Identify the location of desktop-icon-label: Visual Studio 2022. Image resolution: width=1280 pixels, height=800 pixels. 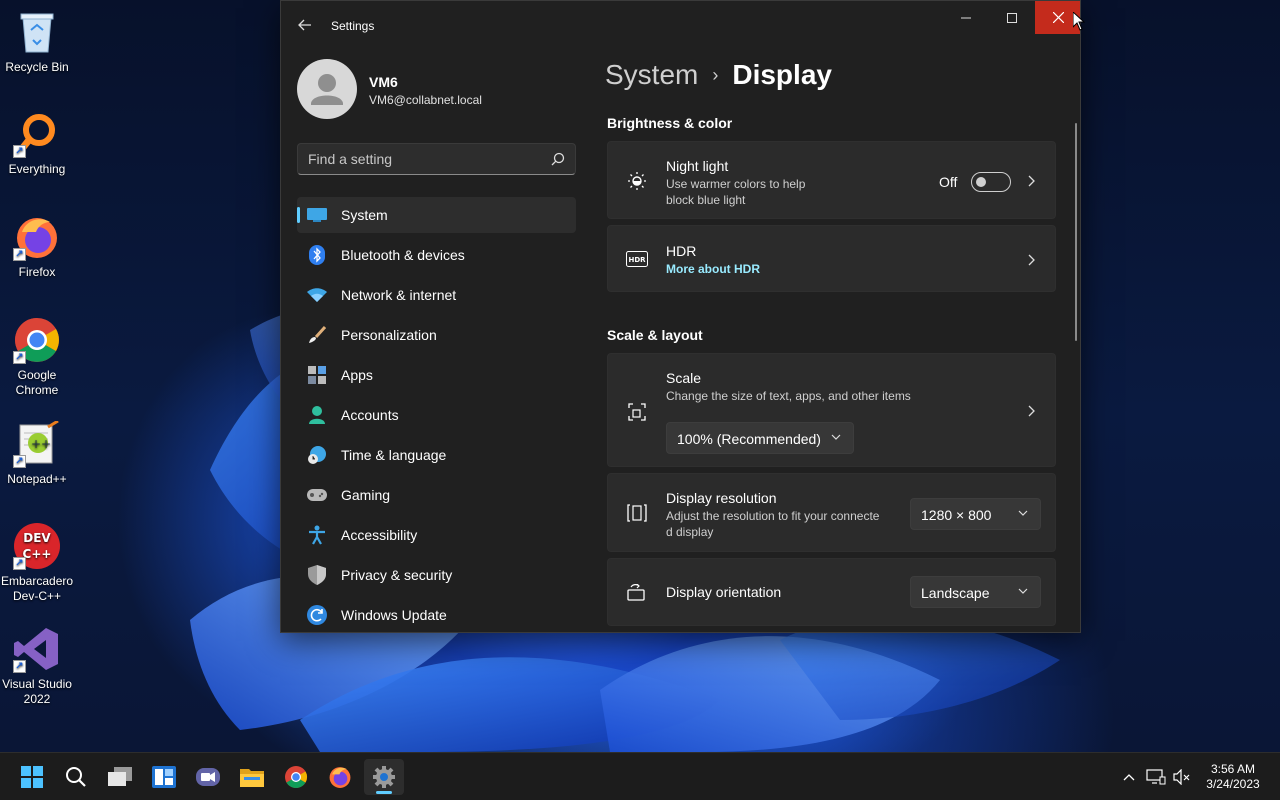
(37, 691).